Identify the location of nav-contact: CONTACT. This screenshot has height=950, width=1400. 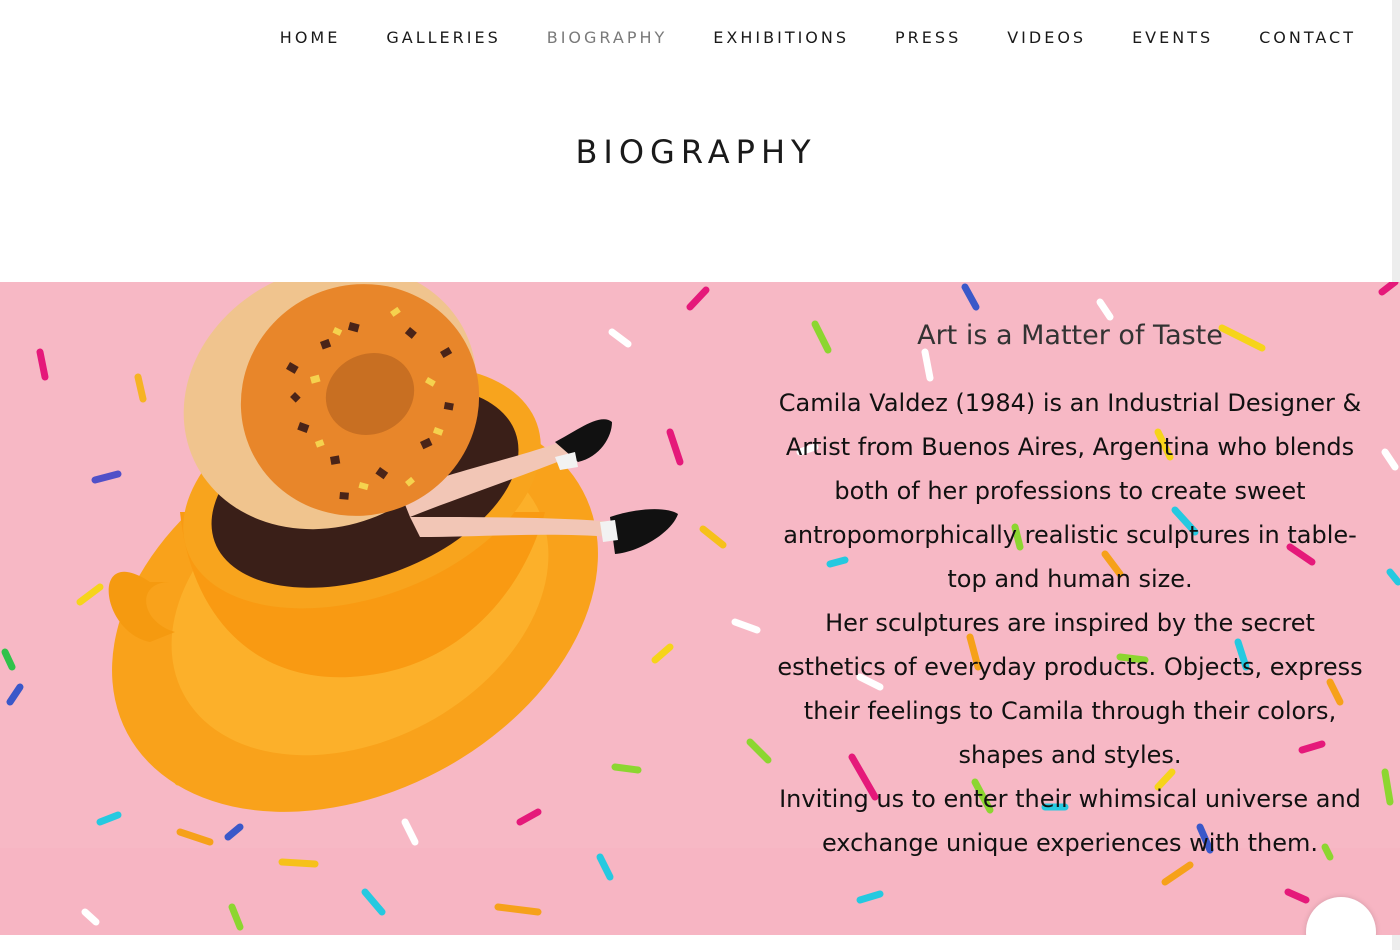
(1307, 38).